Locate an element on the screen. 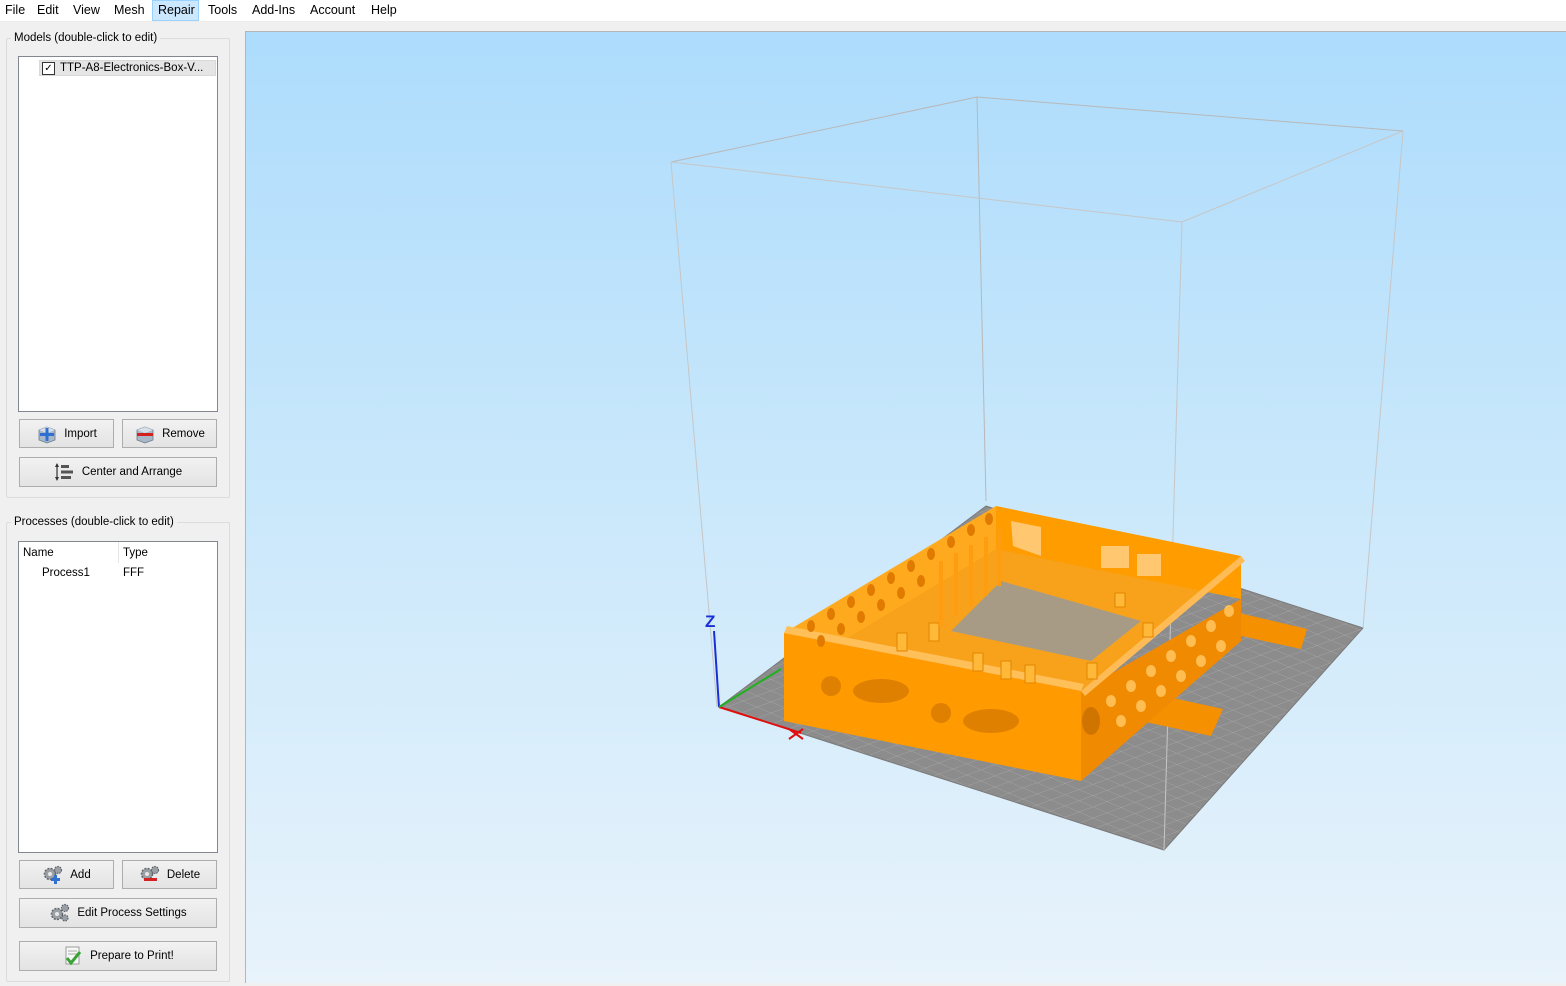 Image resolution: width=1566 pixels, height=986 pixels. column-divider is located at coordinates (118, 552).